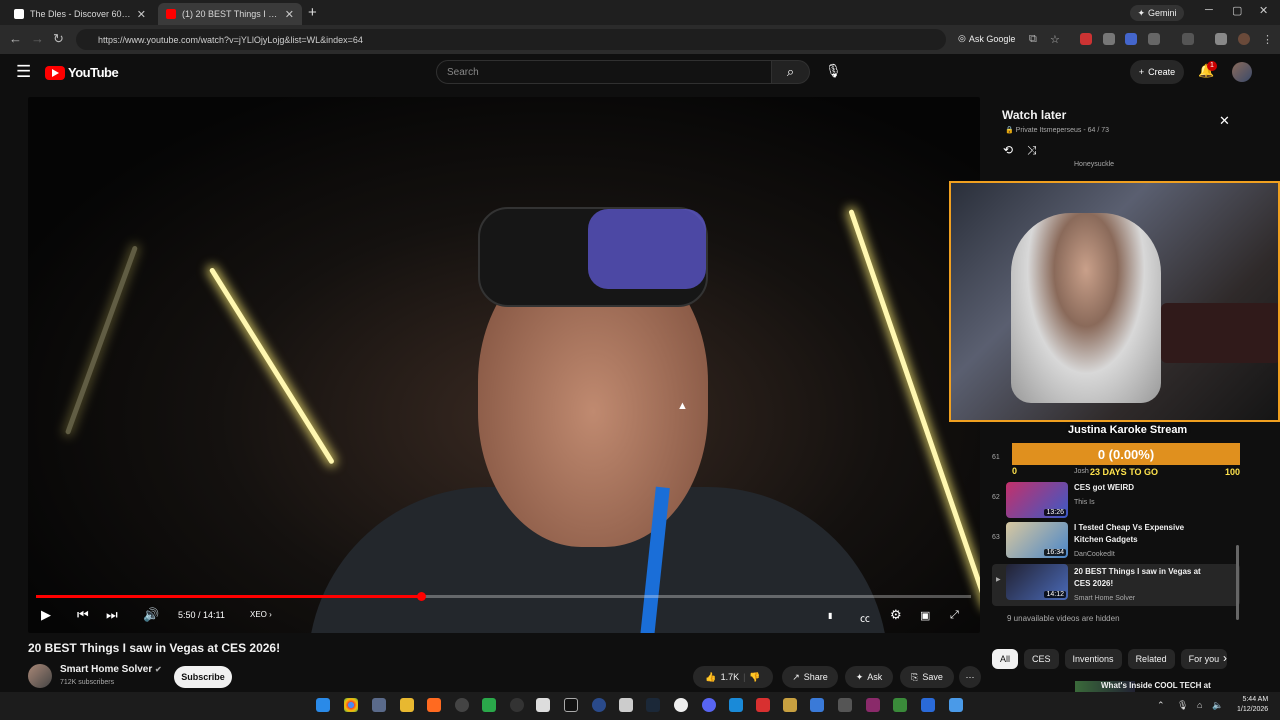  I want to click on chip-ces: CES, so click(1041, 659).